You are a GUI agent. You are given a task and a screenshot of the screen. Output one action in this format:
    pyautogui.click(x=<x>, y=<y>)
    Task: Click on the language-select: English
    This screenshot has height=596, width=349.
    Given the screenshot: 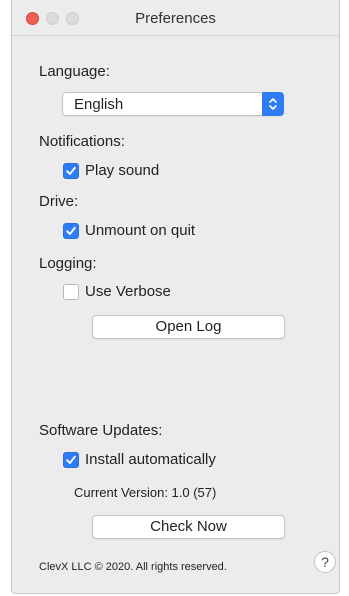 What is the action you would take?
    pyautogui.click(x=173, y=104)
    